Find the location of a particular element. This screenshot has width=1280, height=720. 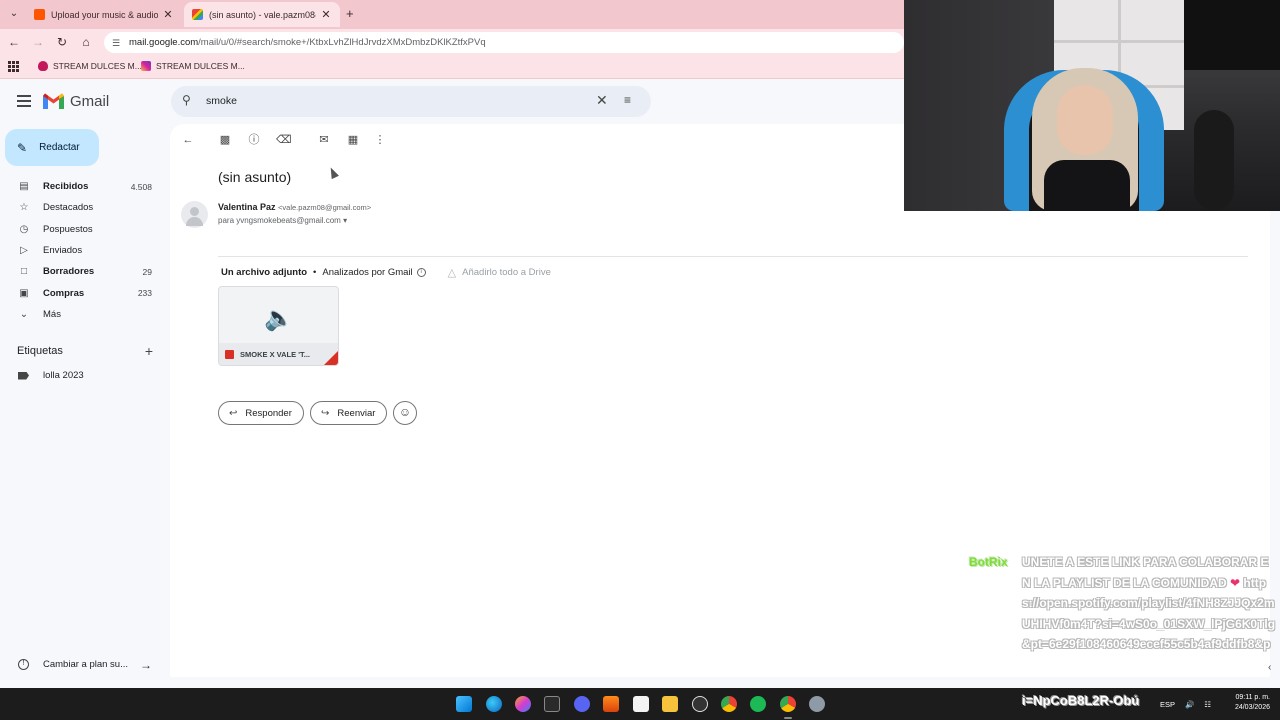

clock-date: 24/03/2026 is located at coordinates (1252, 707).